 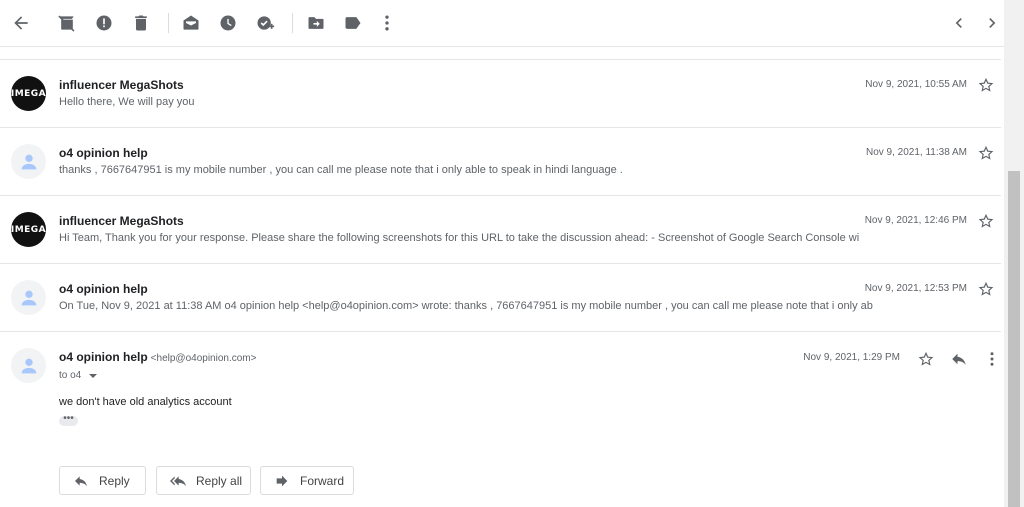 I want to click on scrollbar-track, so click(x=1014, y=253).